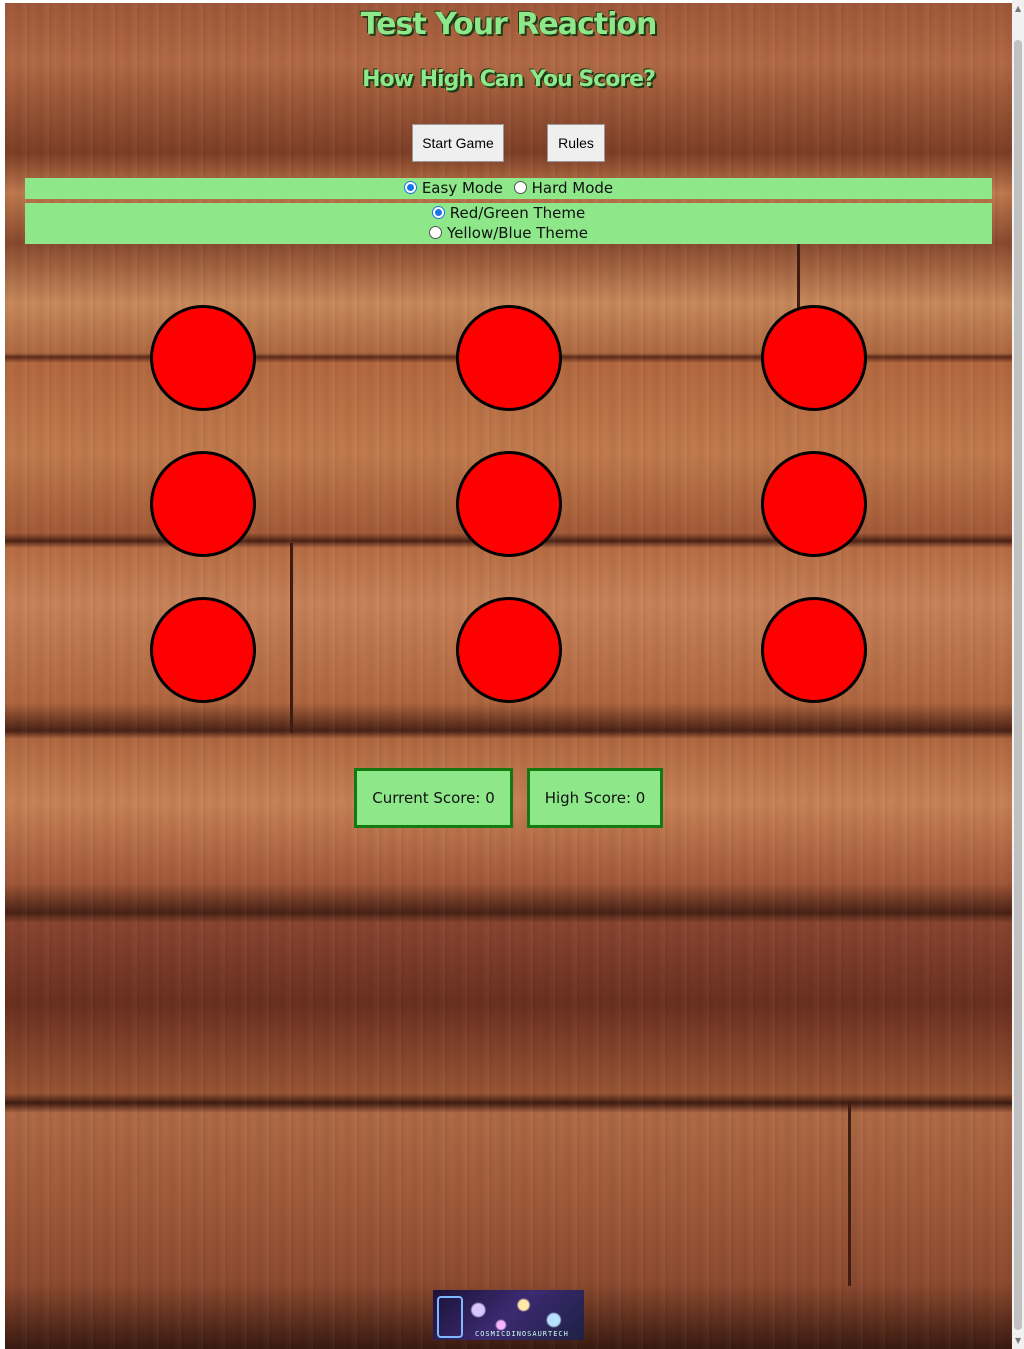 The height and width of the screenshot is (1349, 1024). I want to click on vertical-scrollbar: ▲ ▼, so click(1018, 674).